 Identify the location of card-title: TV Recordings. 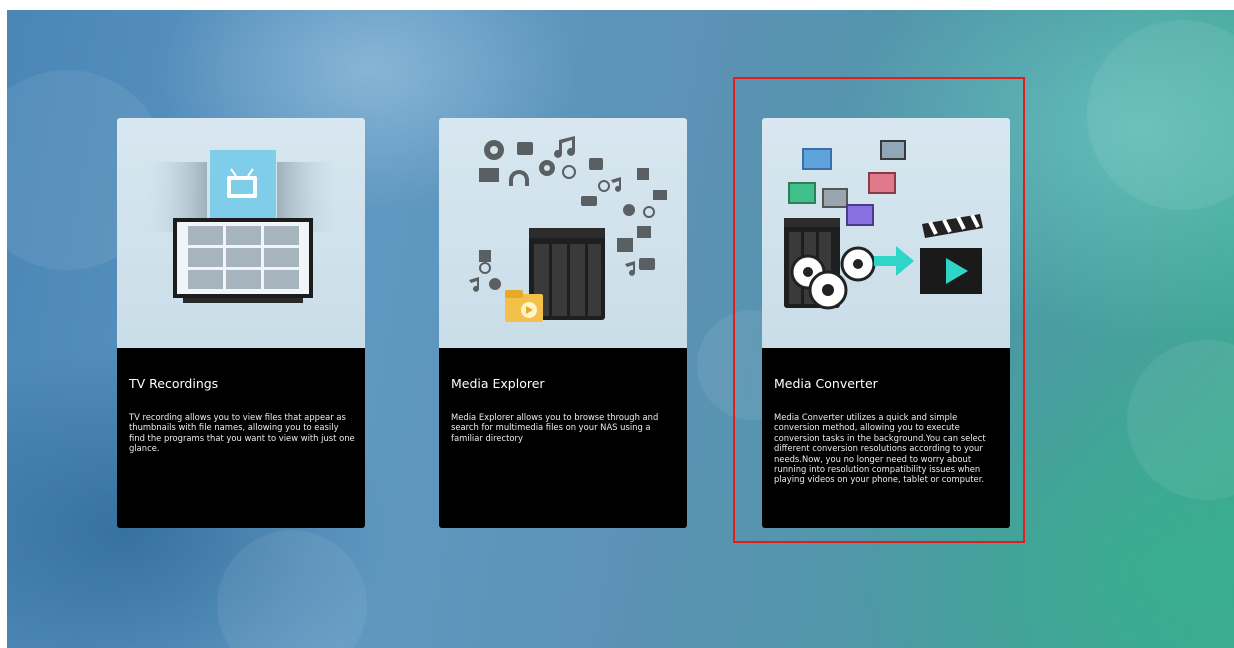
(174, 383).